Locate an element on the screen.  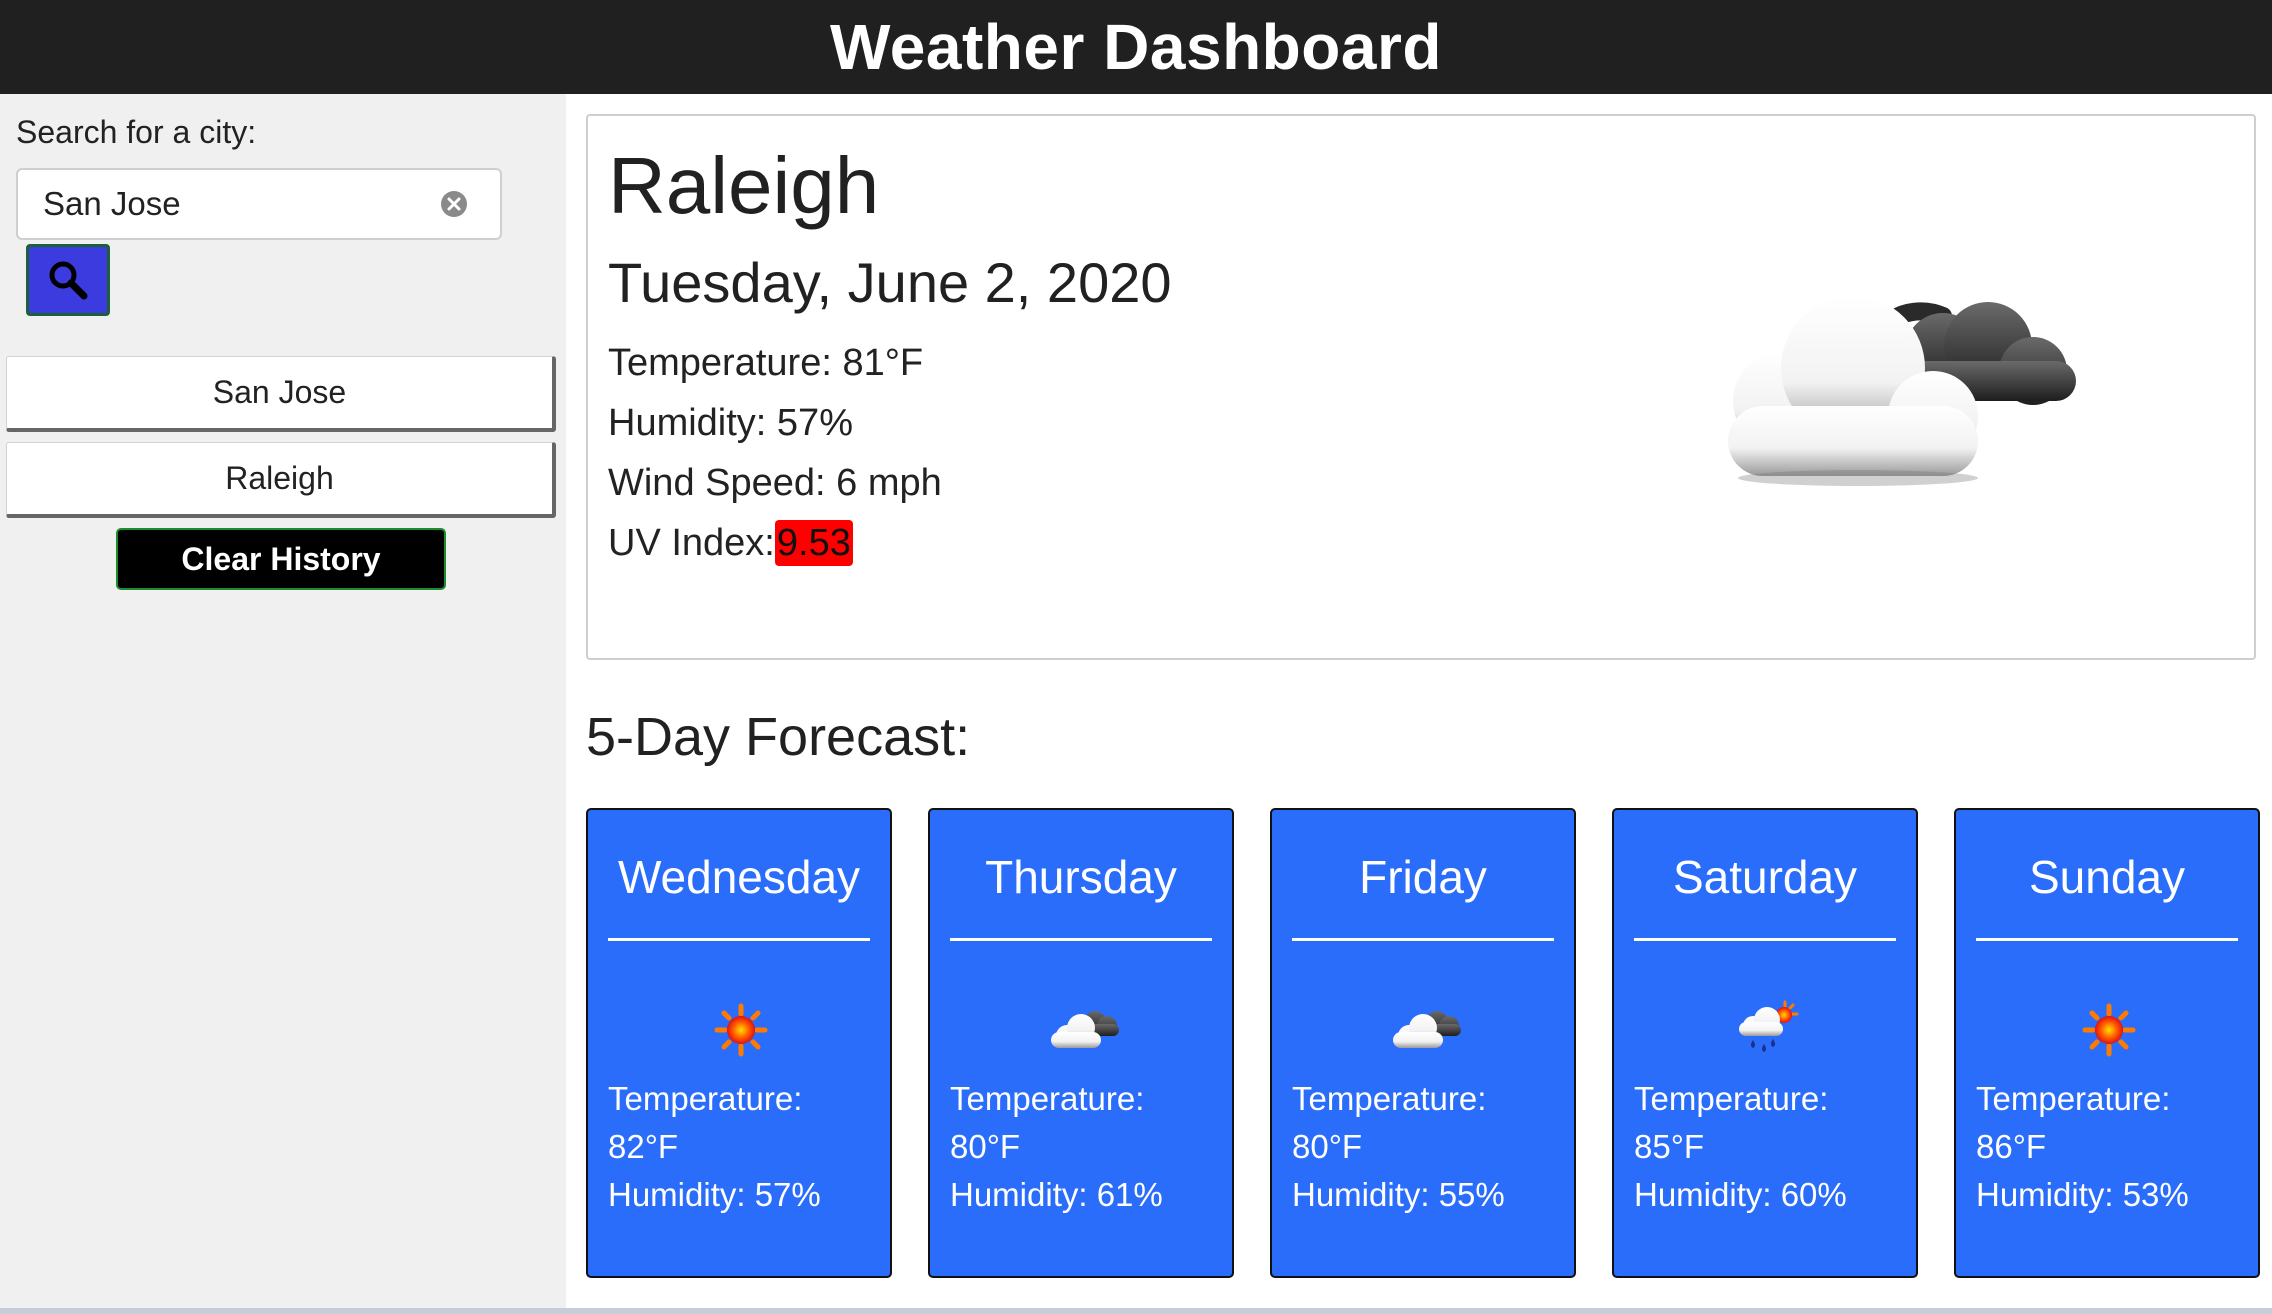
history-item-san-jose: San Jose is located at coordinates (281, 394).